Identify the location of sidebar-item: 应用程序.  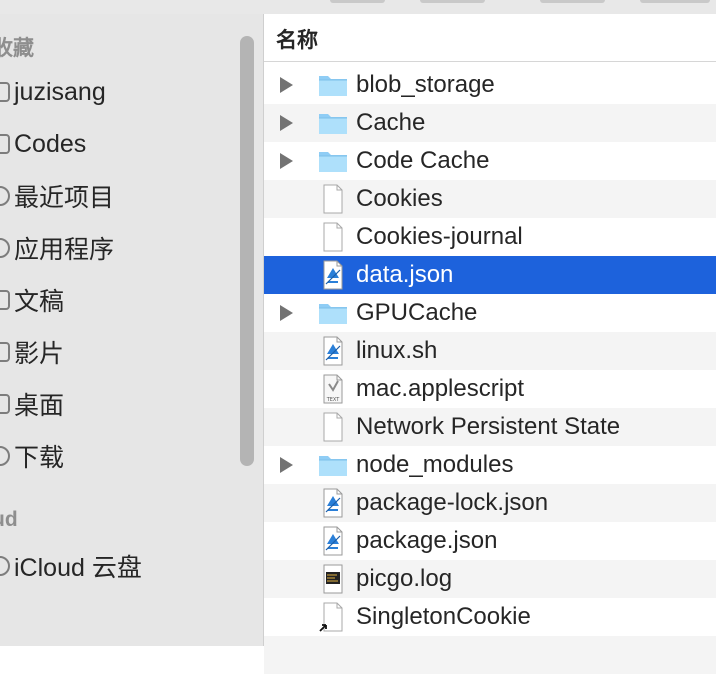
(115, 248).